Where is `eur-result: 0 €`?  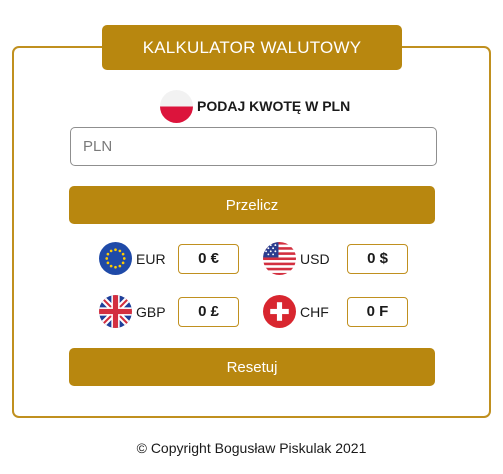
eur-result: 0 € is located at coordinates (208, 258).